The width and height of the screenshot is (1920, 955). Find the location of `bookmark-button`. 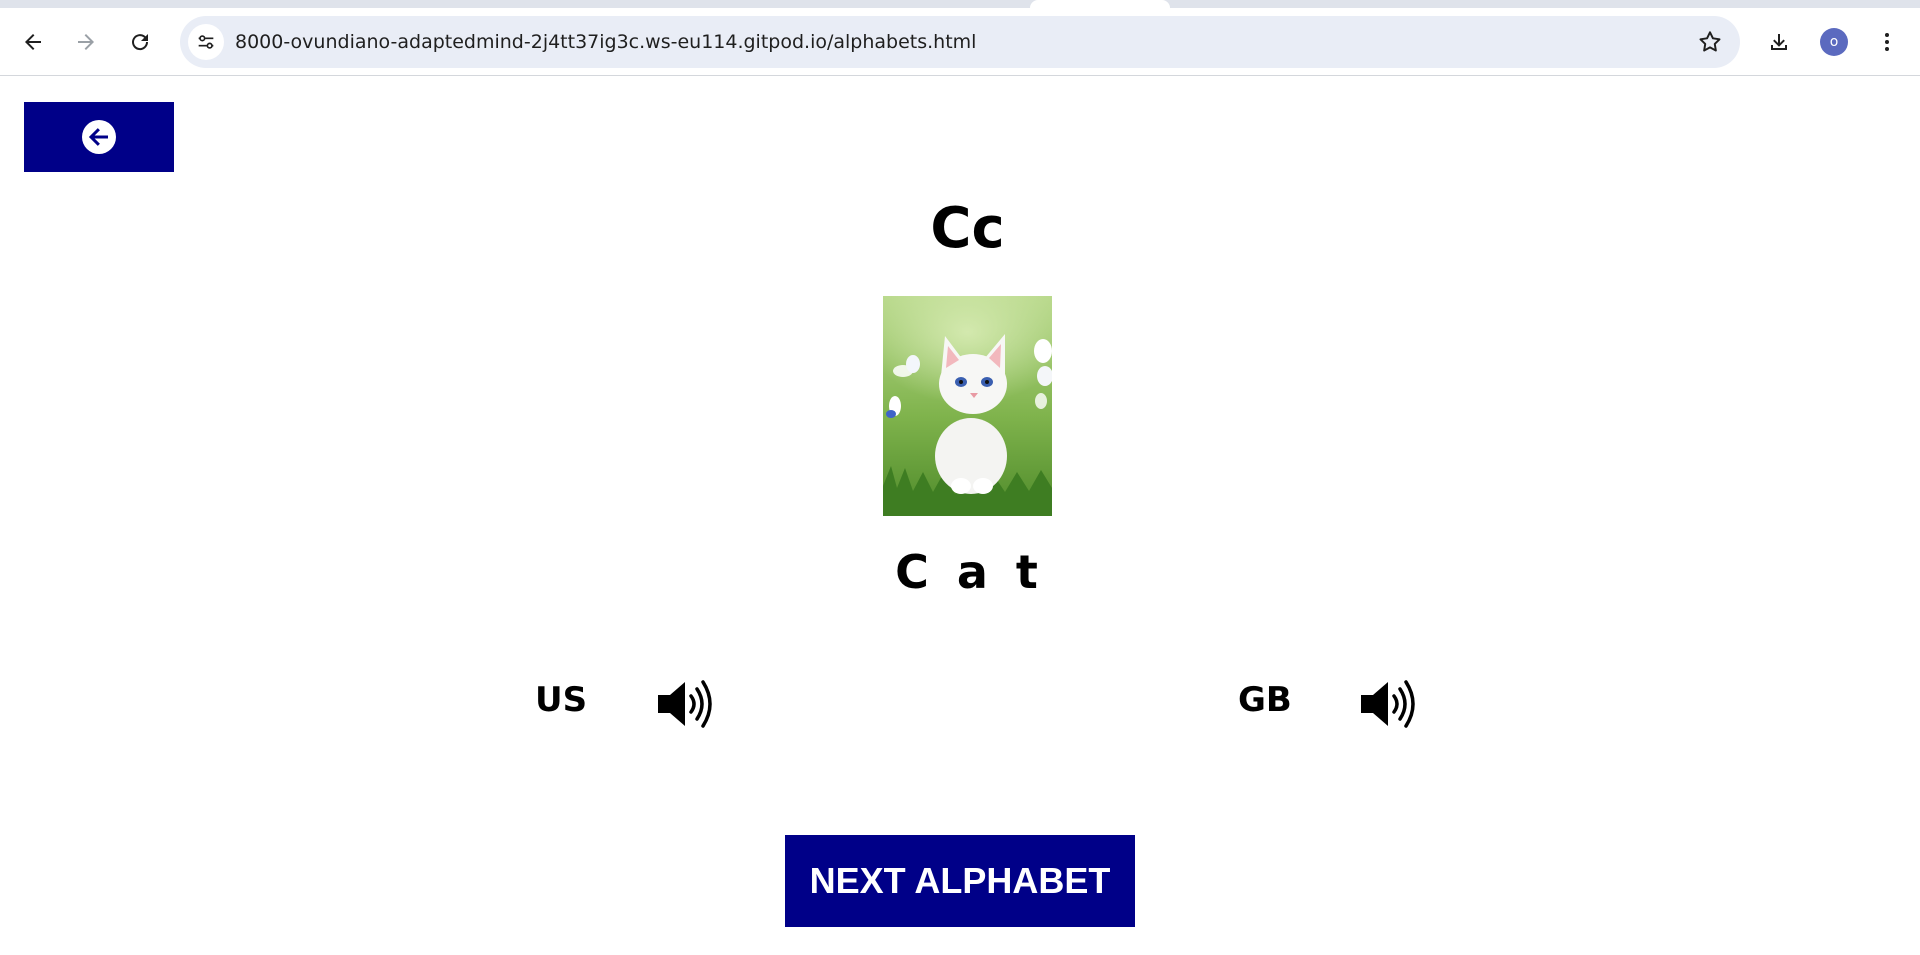

bookmark-button is located at coordinates (1710, 42).